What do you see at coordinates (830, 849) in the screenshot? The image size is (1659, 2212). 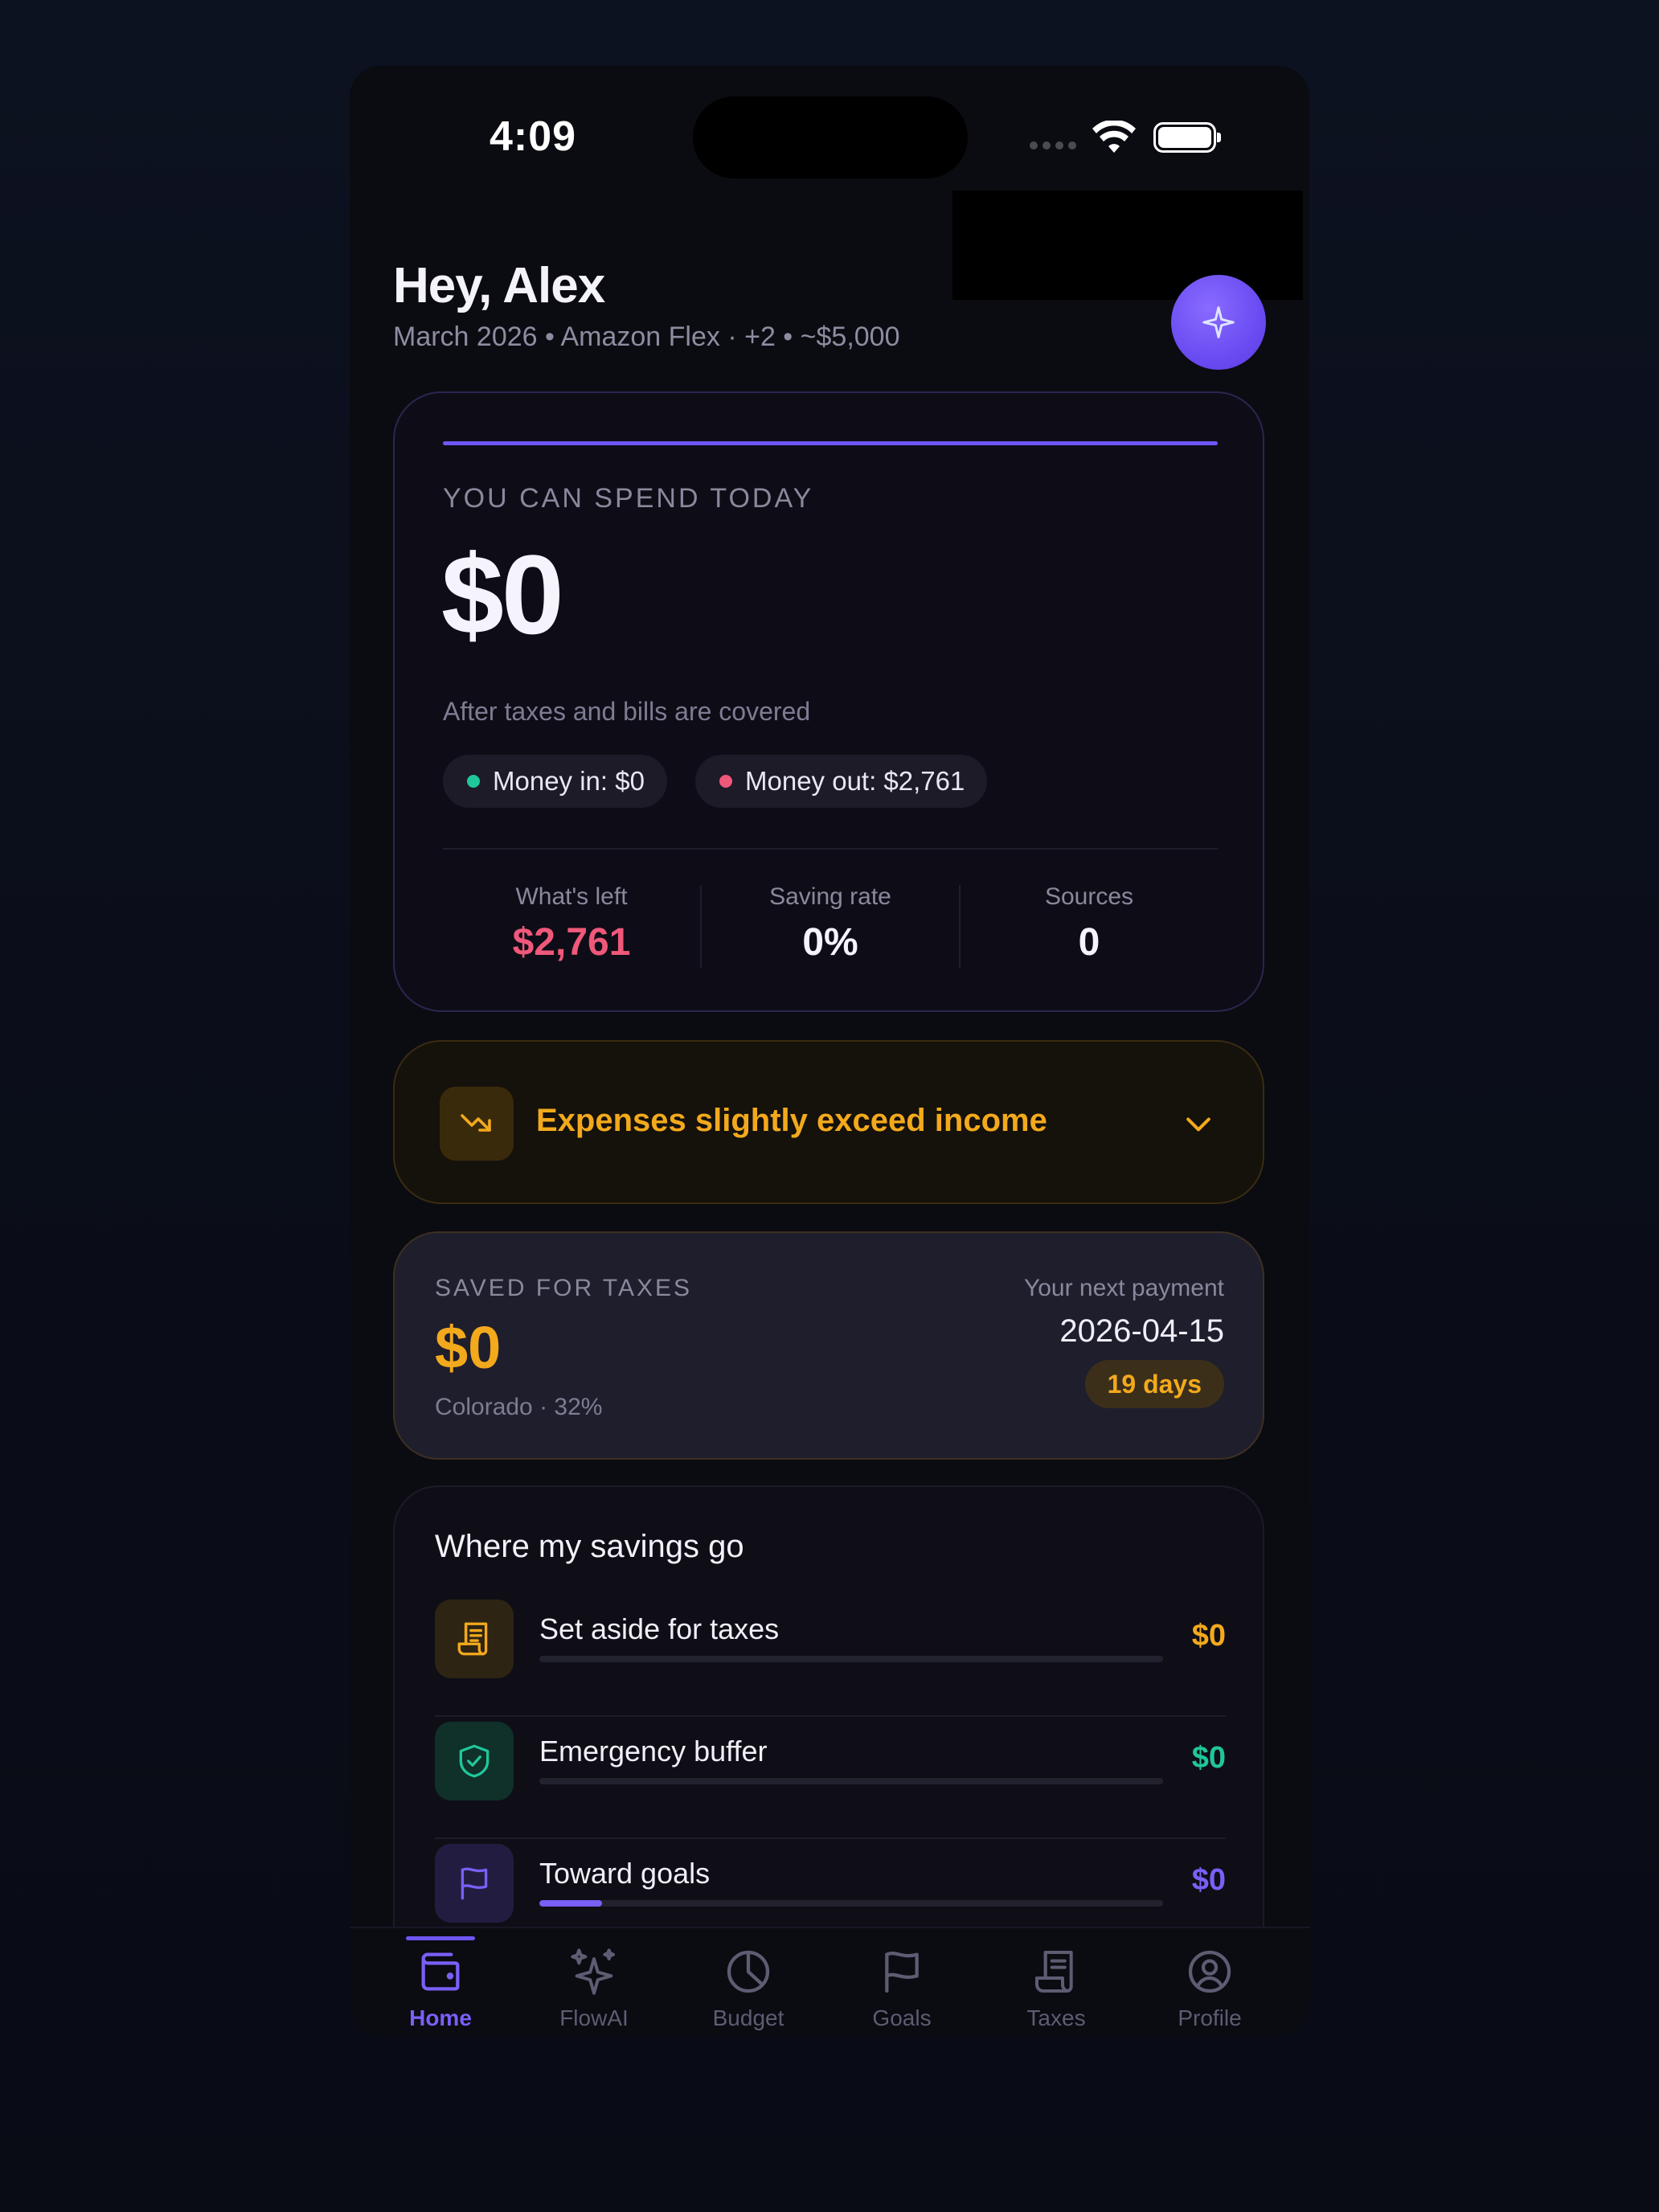 I see `spend-divider` at bounding box center [830, 849].